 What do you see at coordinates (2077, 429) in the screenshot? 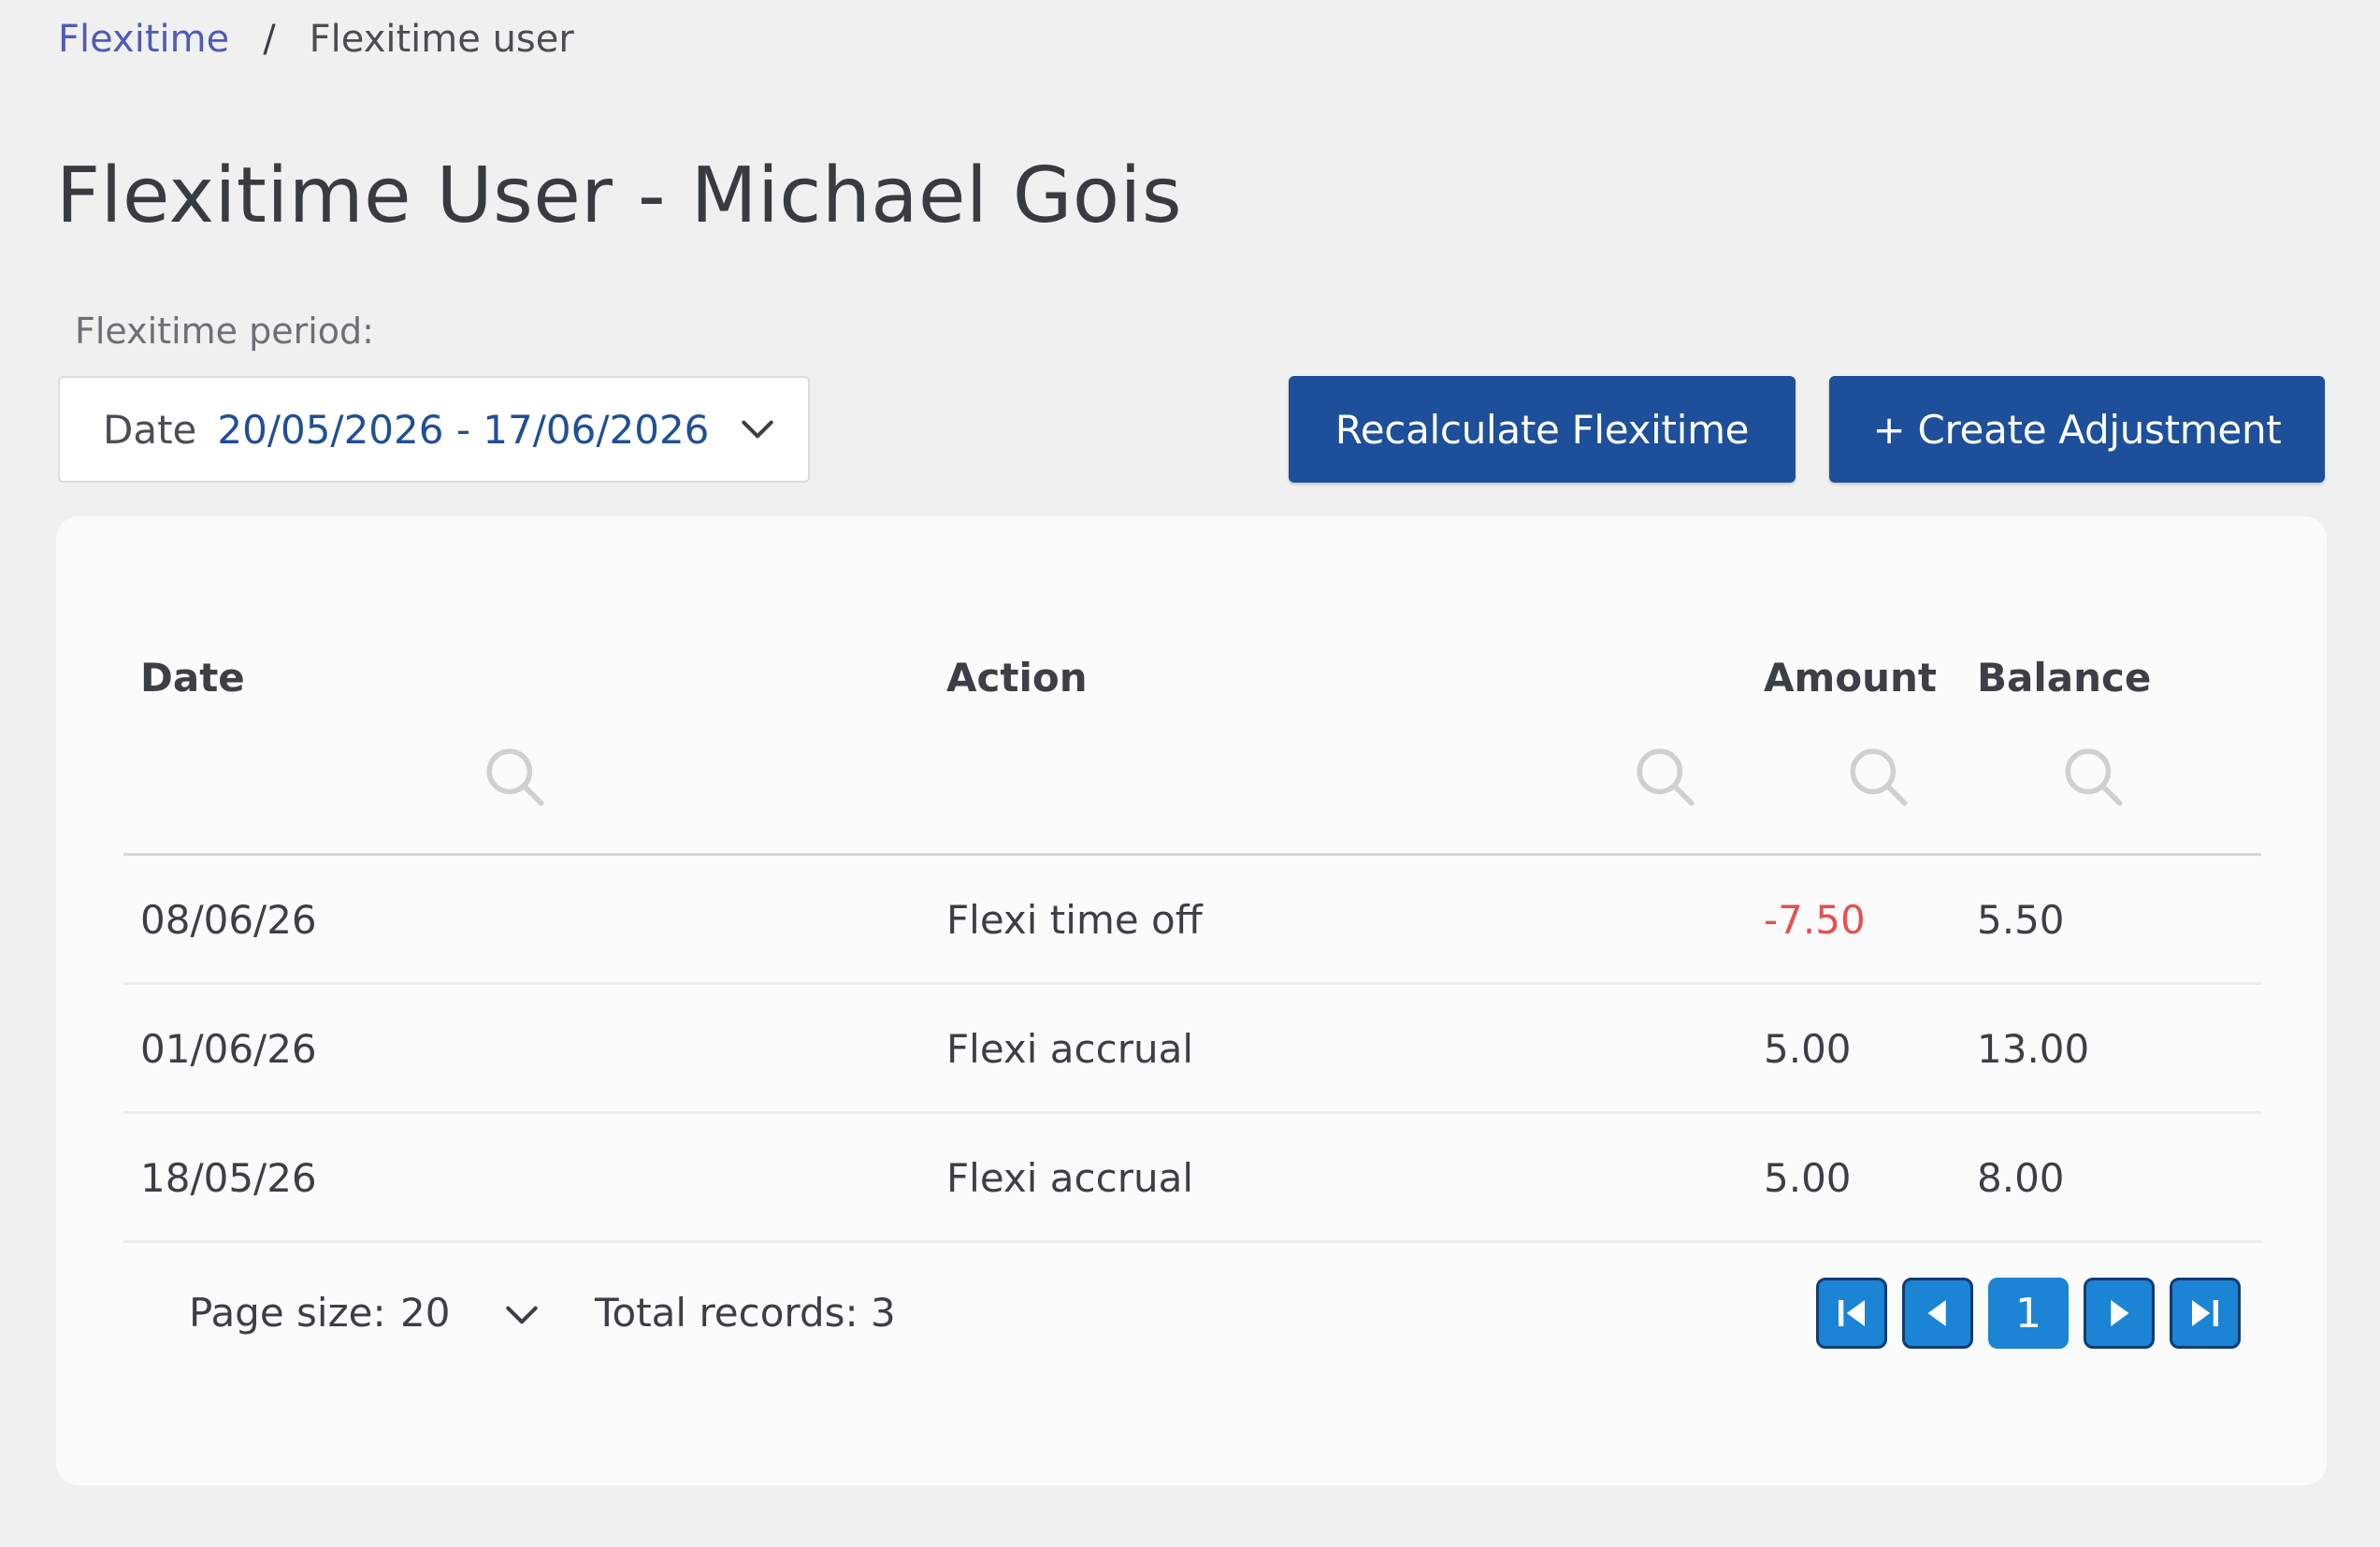
I see `create-adjustment-button: + Create Adjustment` at bounding box center [2077, 429].